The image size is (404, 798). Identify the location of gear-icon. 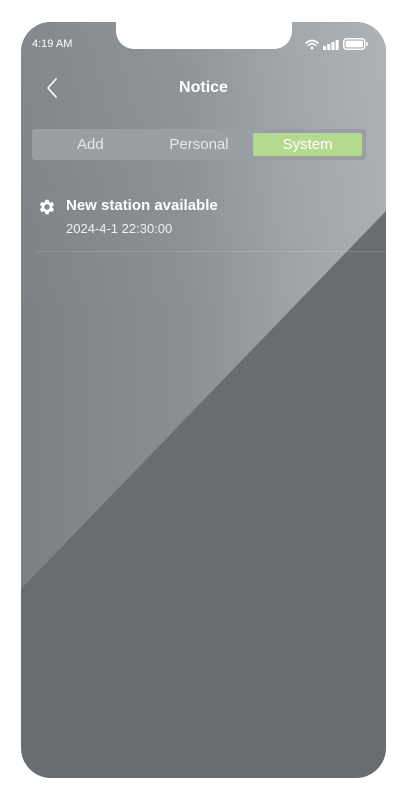
(47, 207).